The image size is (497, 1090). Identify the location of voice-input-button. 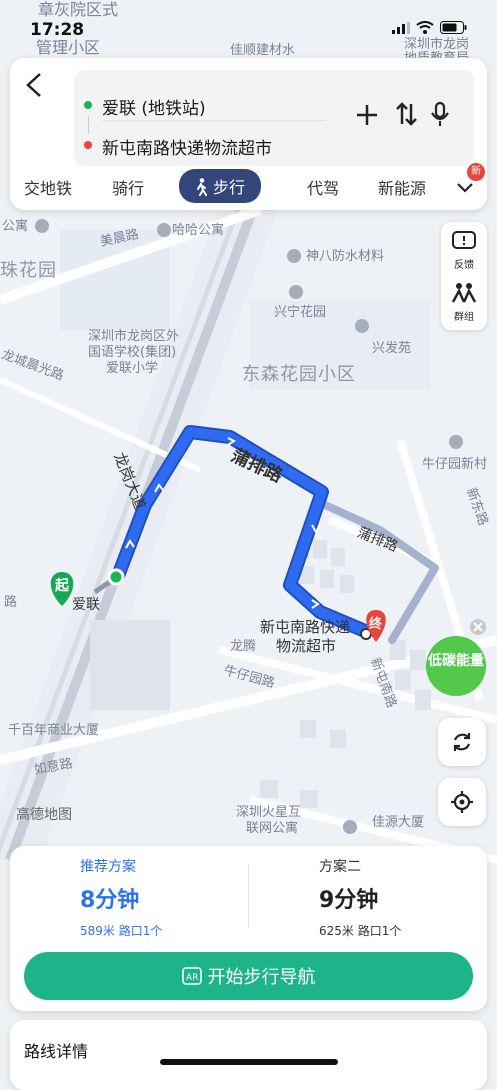
(440, 117).